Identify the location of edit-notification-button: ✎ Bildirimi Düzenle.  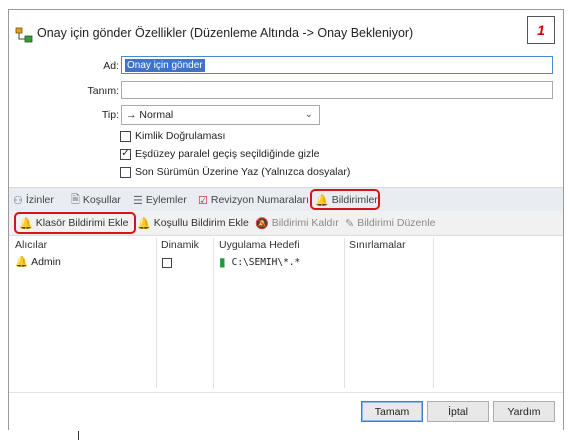
(390, 223).